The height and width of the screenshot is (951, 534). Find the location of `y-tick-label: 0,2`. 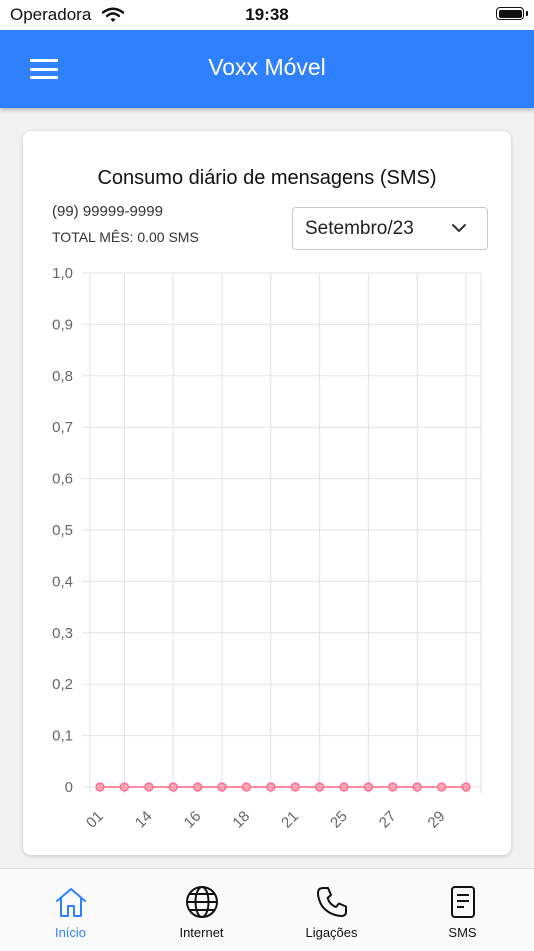

y-tick-label: 0,2 is located at coordinates (62, 684).